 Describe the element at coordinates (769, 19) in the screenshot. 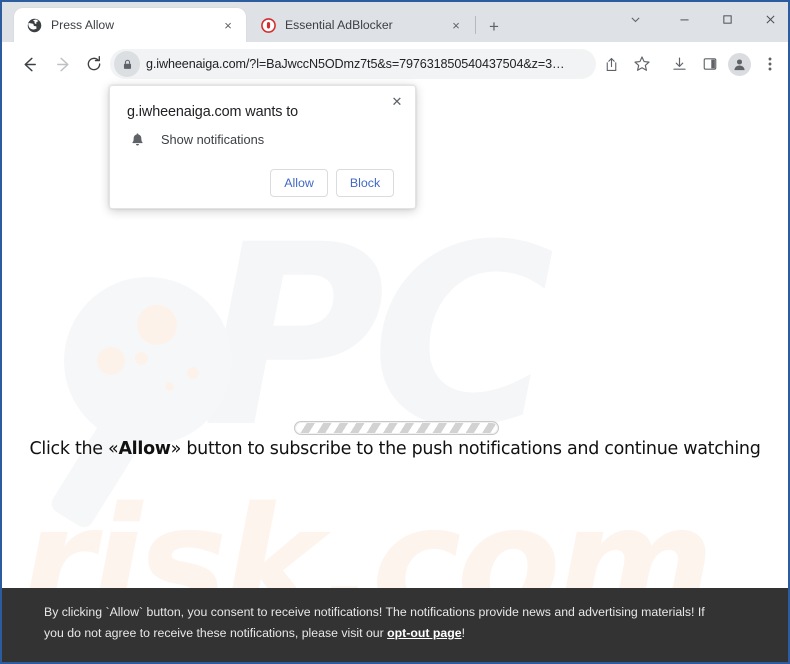

I see `close-window-button` at that location.